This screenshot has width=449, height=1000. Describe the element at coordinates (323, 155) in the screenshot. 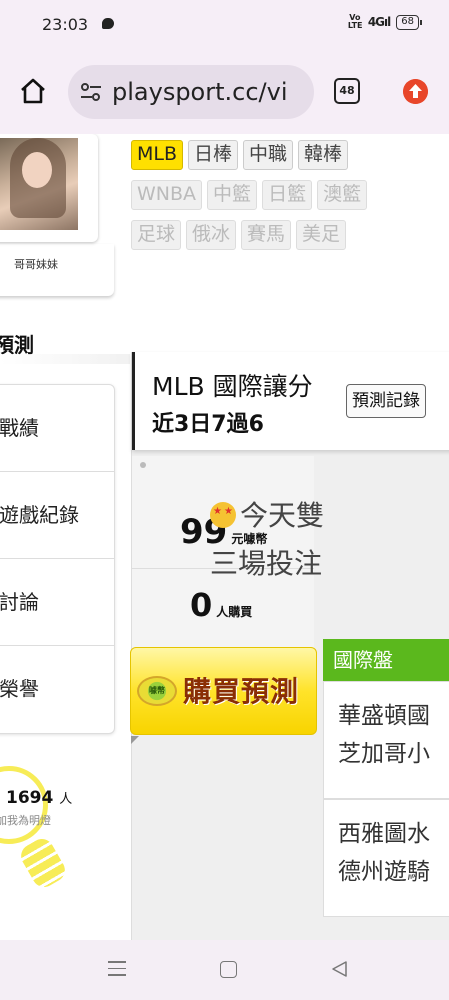

I see `league-tag: 韓棒` at that location.